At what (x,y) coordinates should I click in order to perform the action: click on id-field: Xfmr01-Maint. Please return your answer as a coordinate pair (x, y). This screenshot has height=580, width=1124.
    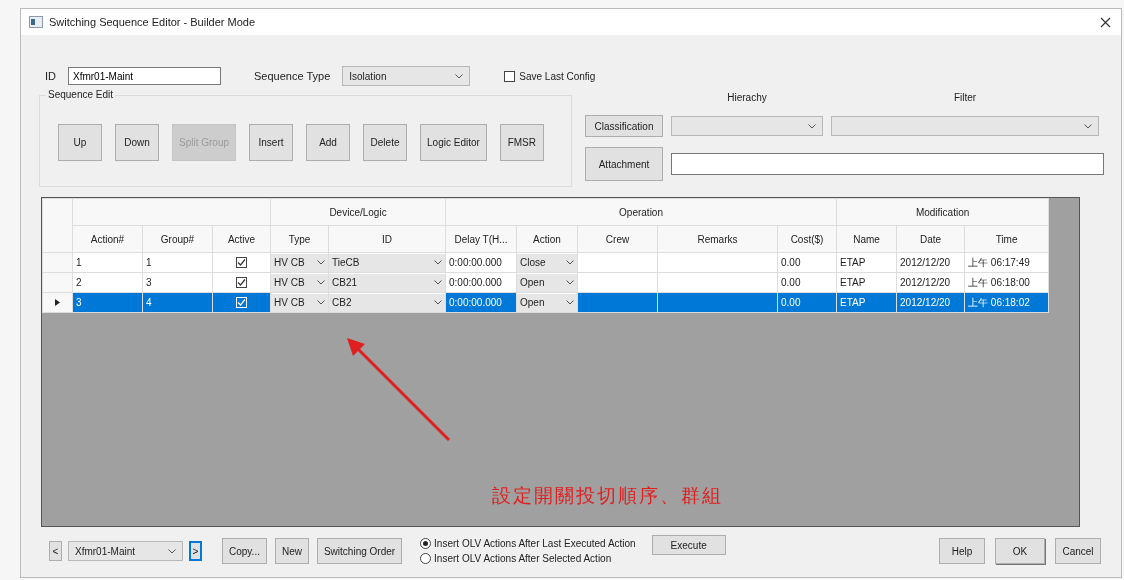
    Looking at the image, I should click on (144, 76).